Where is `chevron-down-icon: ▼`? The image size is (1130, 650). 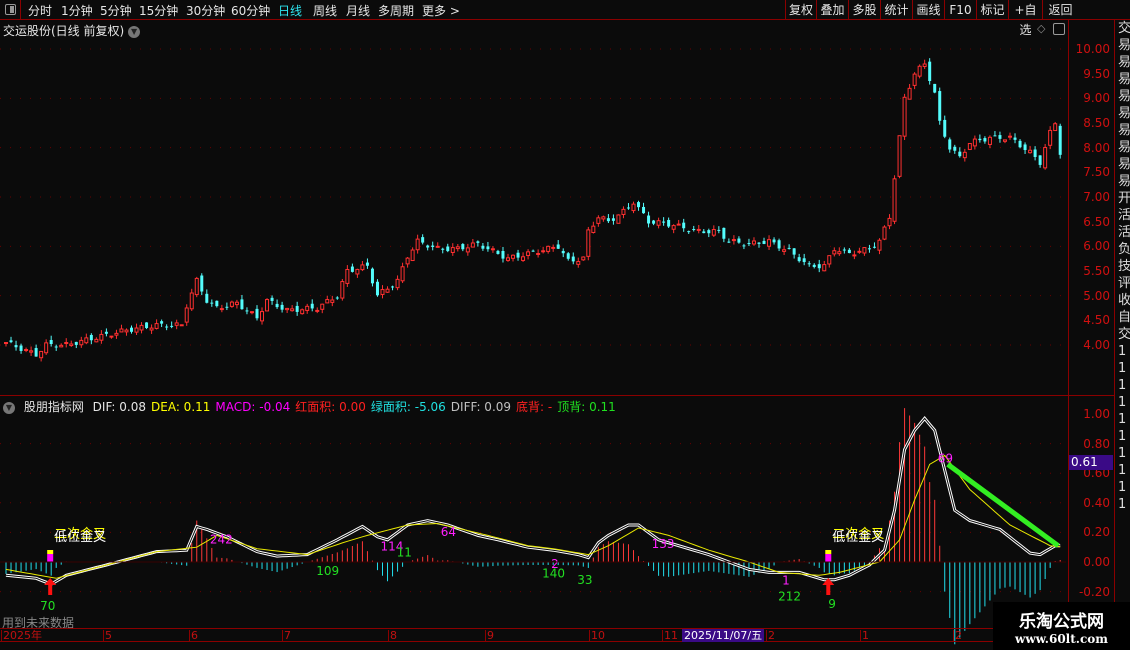
chevron-down-icon: ▼ is located at coordinates (9, 407).